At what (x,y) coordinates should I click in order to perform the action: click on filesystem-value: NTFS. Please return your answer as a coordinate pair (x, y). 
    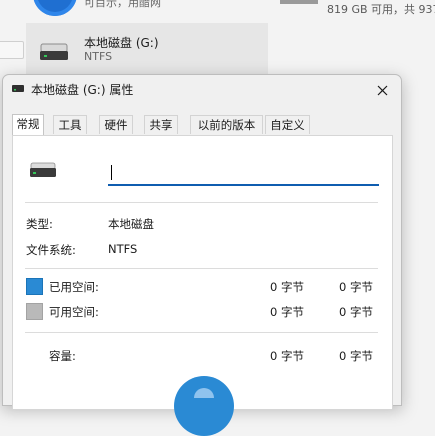
    Looking at the image, I should click on (123, 249).